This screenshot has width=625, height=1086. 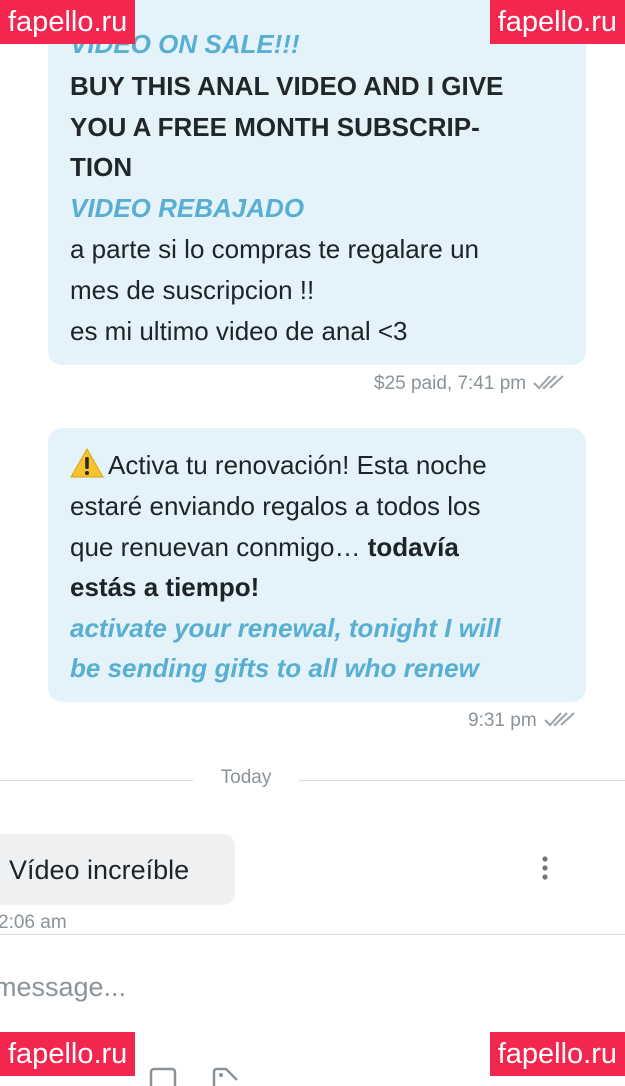 I want to click on message-line: TION, so click(x=101, y=167).